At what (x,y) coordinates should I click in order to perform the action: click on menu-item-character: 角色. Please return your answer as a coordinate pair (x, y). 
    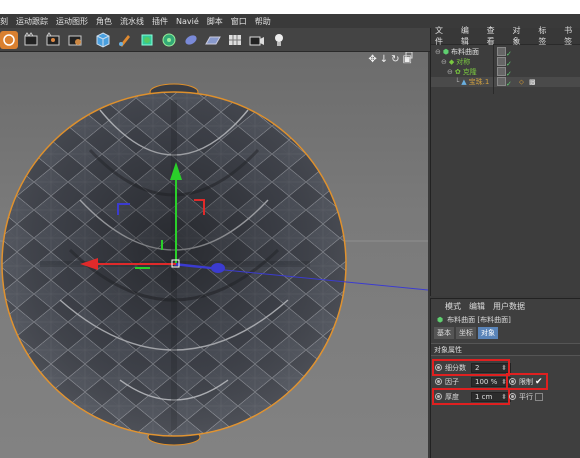
    Looking at the image, I should click on (104, 21).